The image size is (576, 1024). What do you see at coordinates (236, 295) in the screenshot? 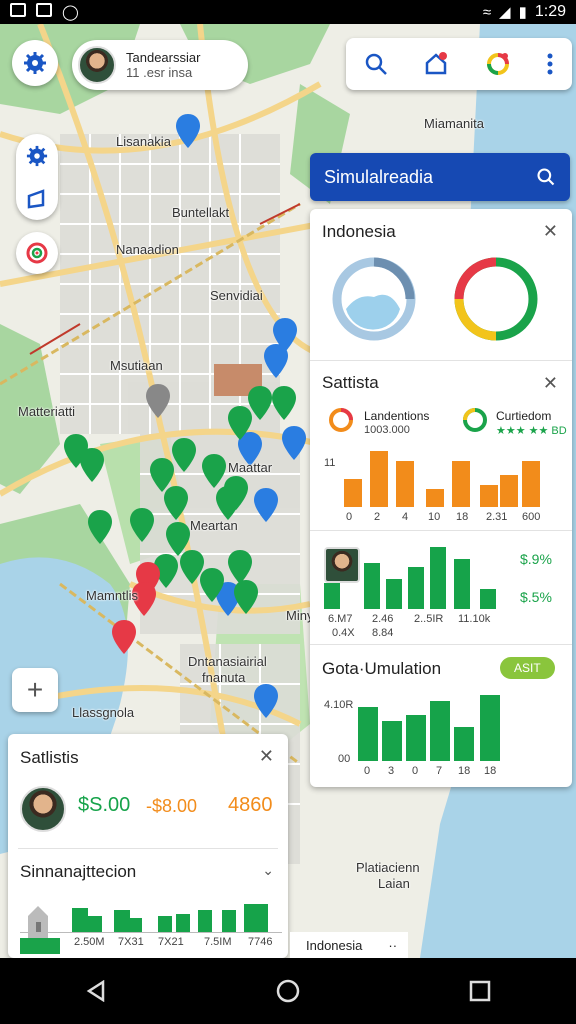
I see `map-label: Senvidiai` at bounding box center [236, 295].